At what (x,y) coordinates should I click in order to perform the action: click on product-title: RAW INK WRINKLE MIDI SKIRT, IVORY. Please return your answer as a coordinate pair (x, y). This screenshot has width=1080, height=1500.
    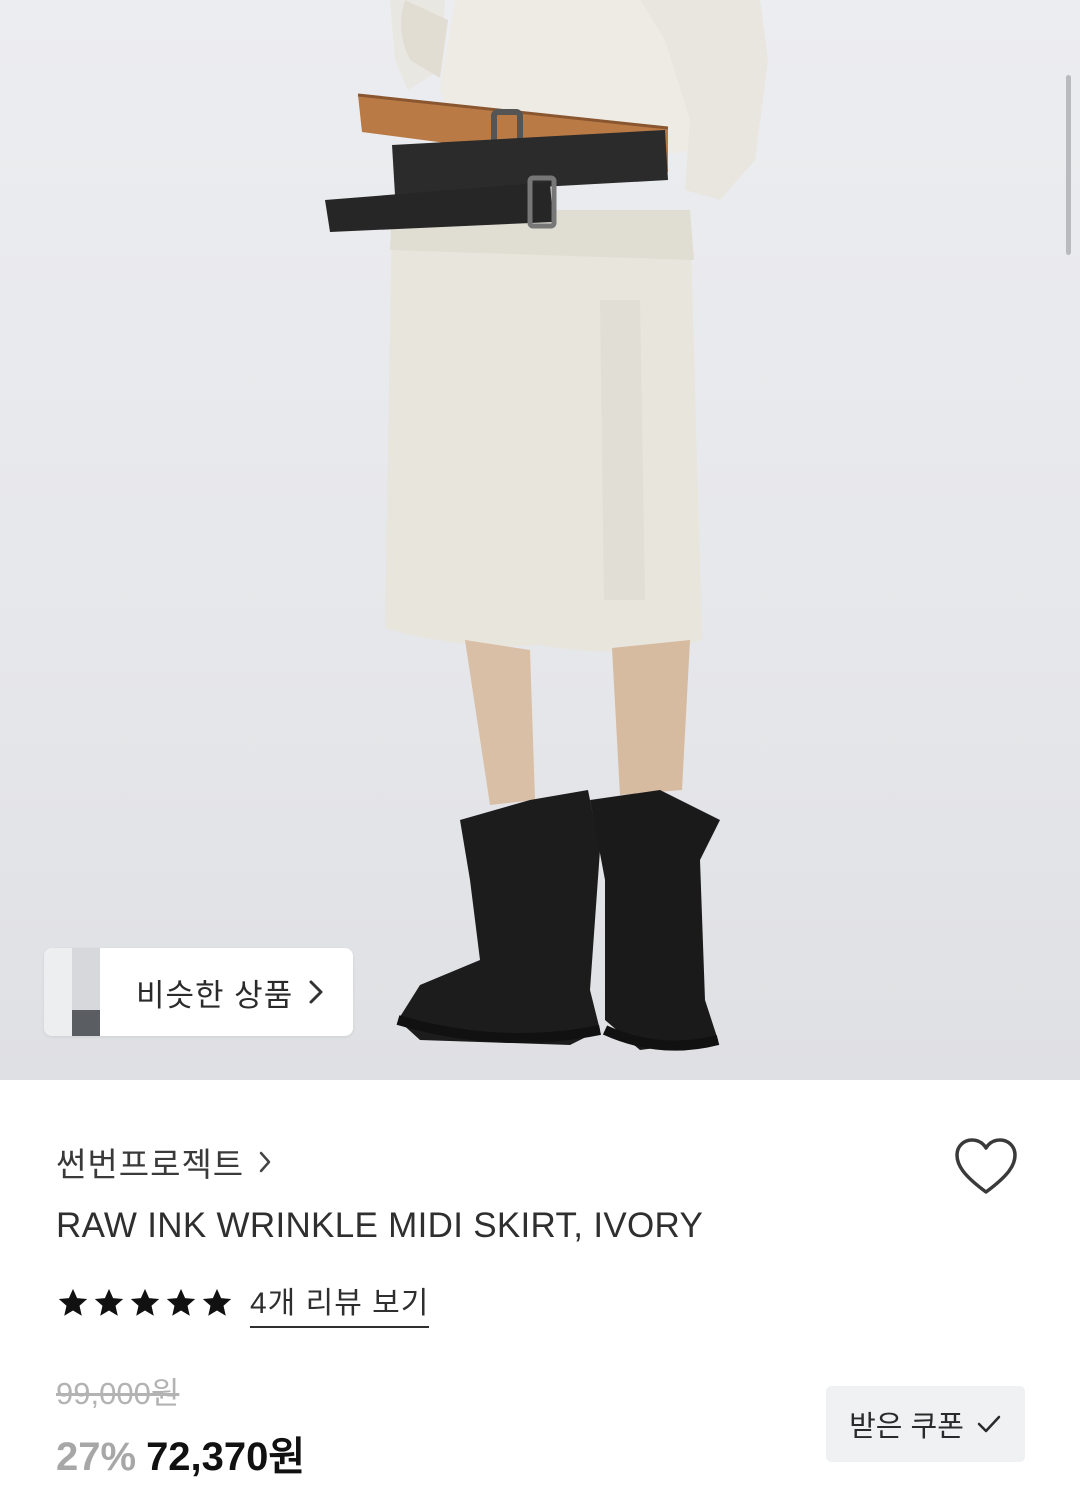
    Looking at the image, I should click on (380, 1225).